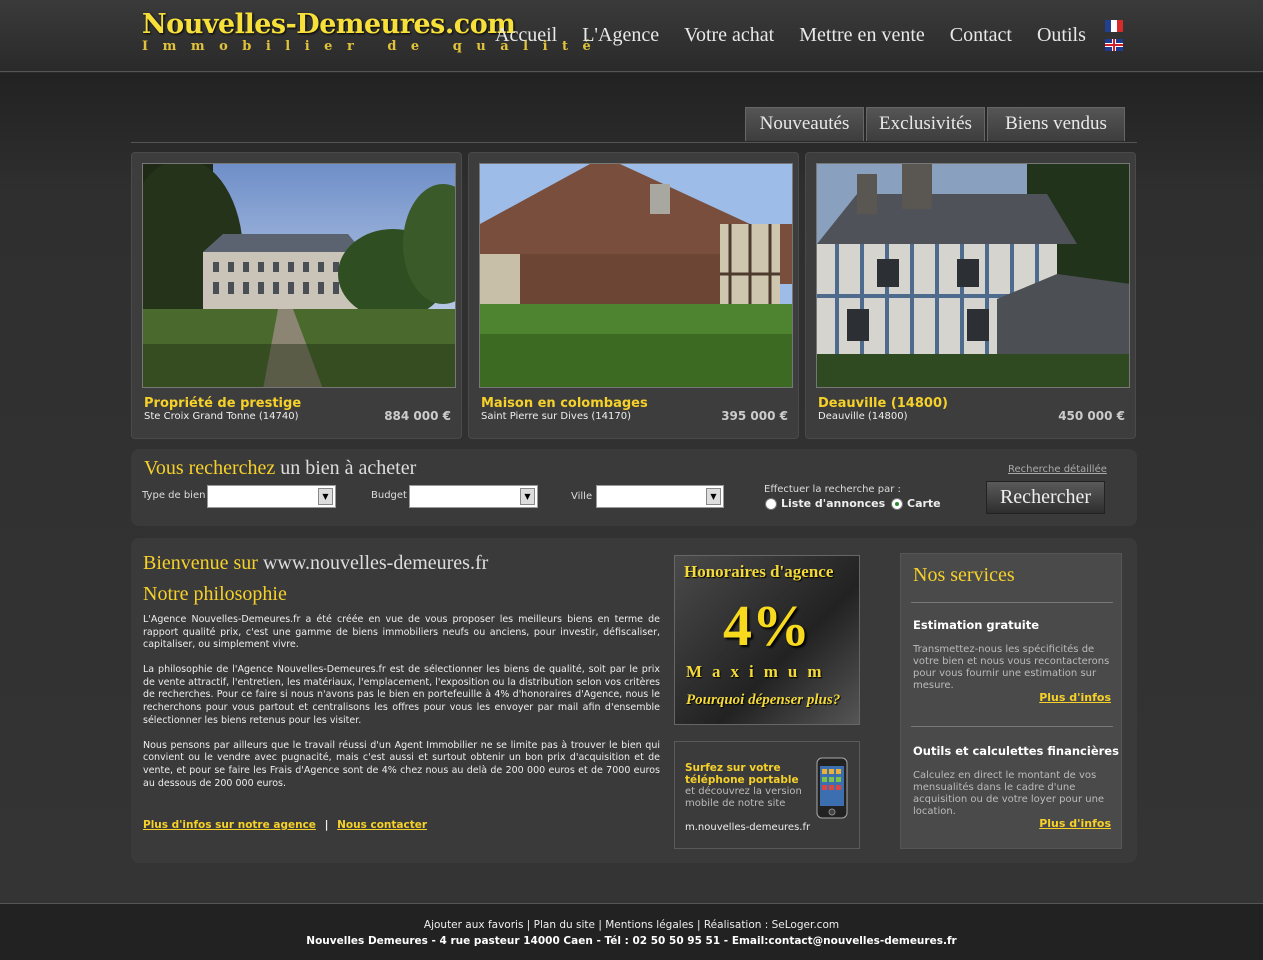 The image size is (1263, 960). I want to click on contact-link: Nous contacter, so click(382, 825).